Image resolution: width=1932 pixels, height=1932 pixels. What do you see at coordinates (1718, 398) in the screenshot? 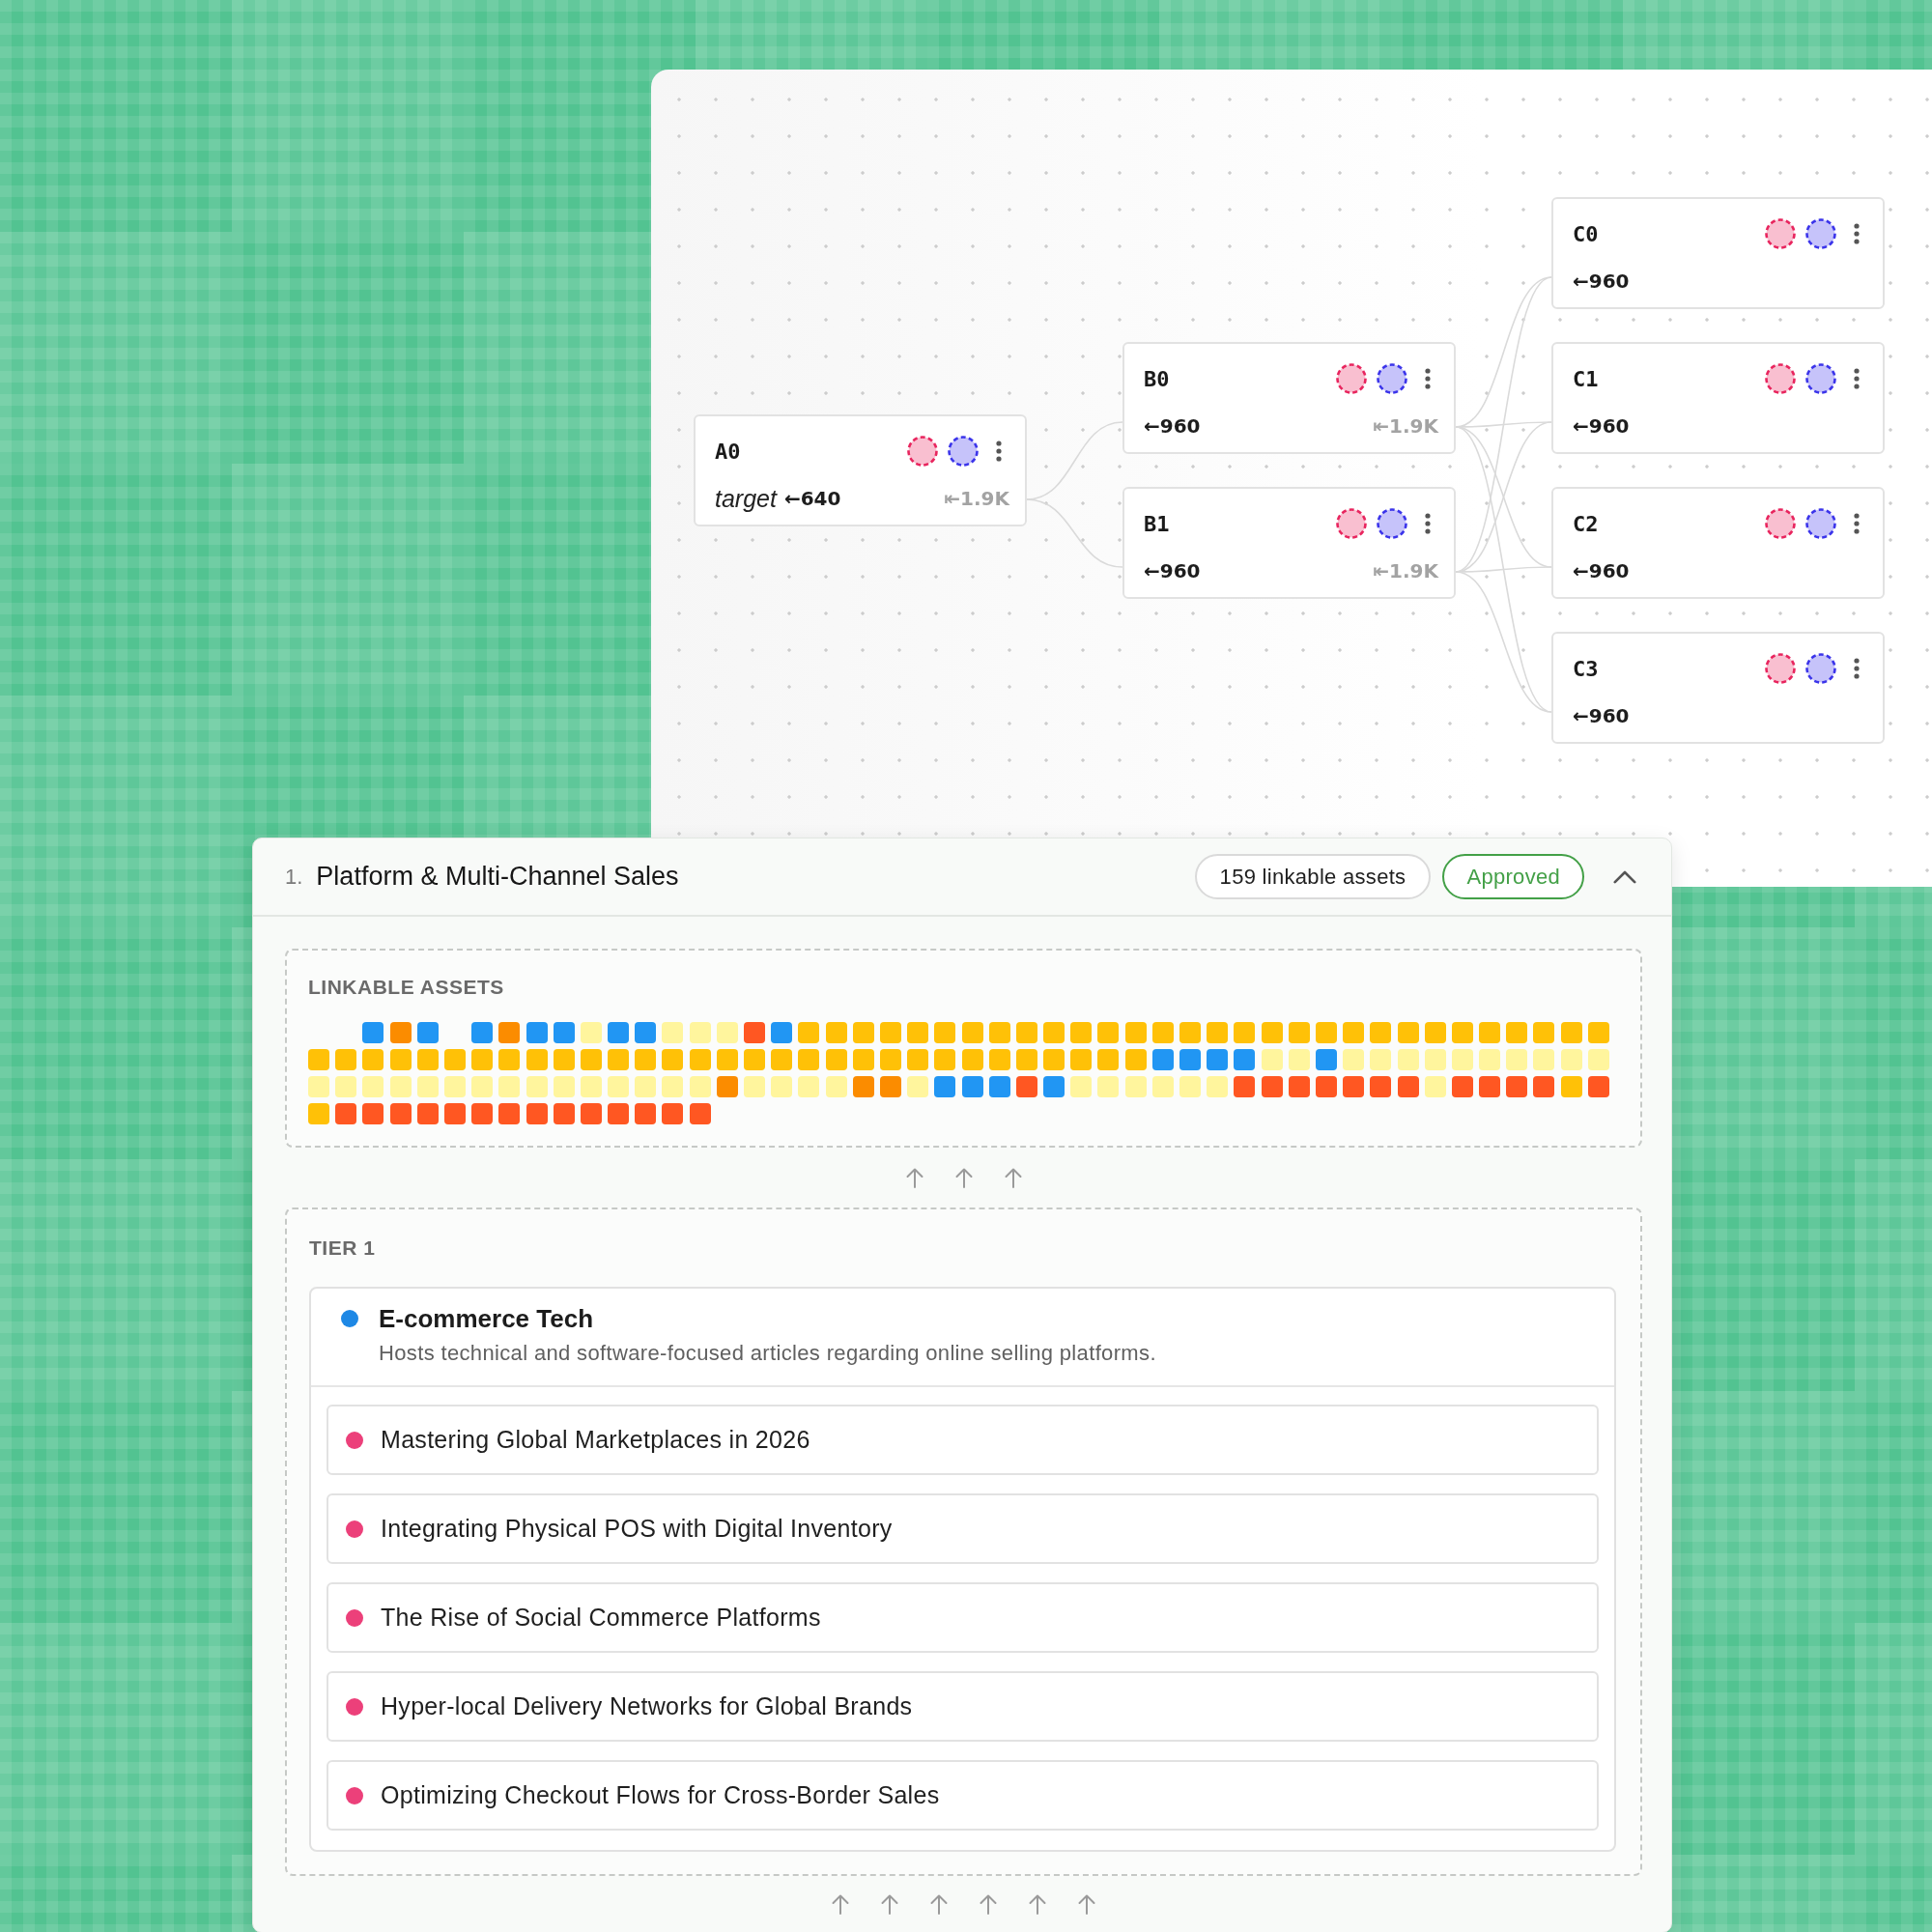
I see `graph-node: C1 ←960` at bounding box center [1718, 398].